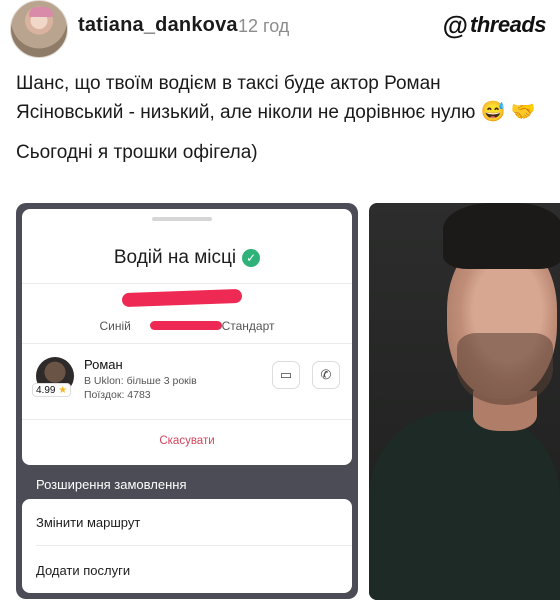  Describe the element at coordinates (508, 24) in the screenshot. I see `threads-wordmark: threads` at that location.